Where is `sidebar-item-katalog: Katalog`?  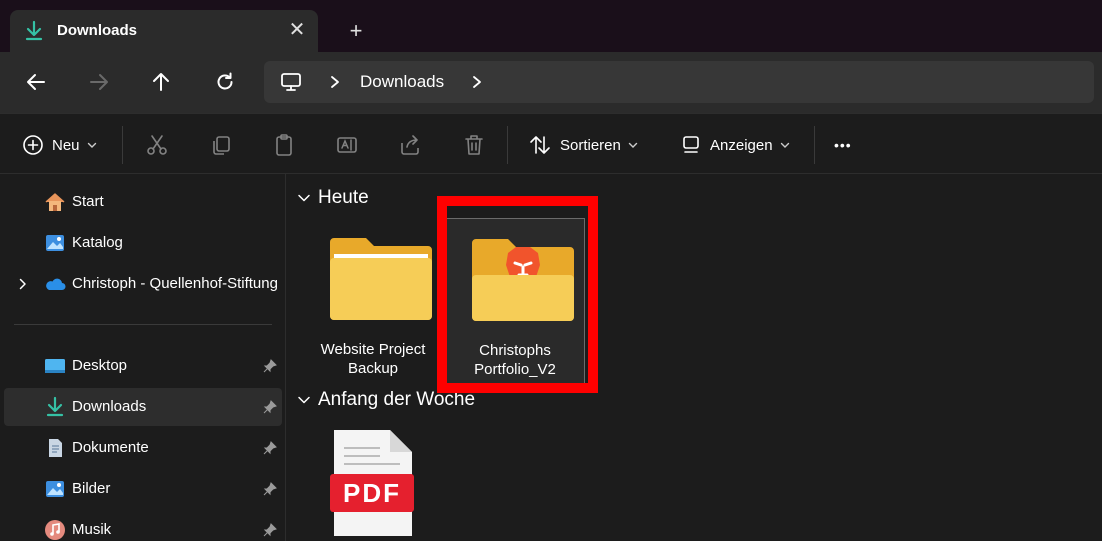
sidebar-item-katalog: Katalog is located at coordinates (143, 243).